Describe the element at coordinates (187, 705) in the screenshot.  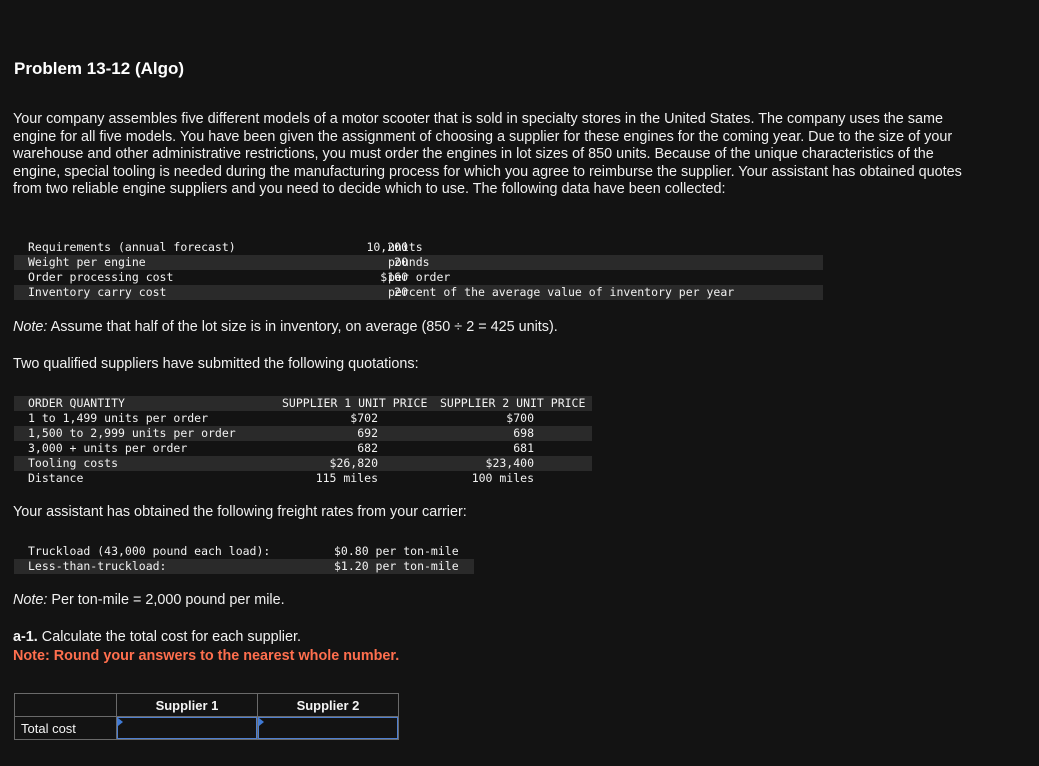
I see `header-supplier-1: Supplier 1` at that location.